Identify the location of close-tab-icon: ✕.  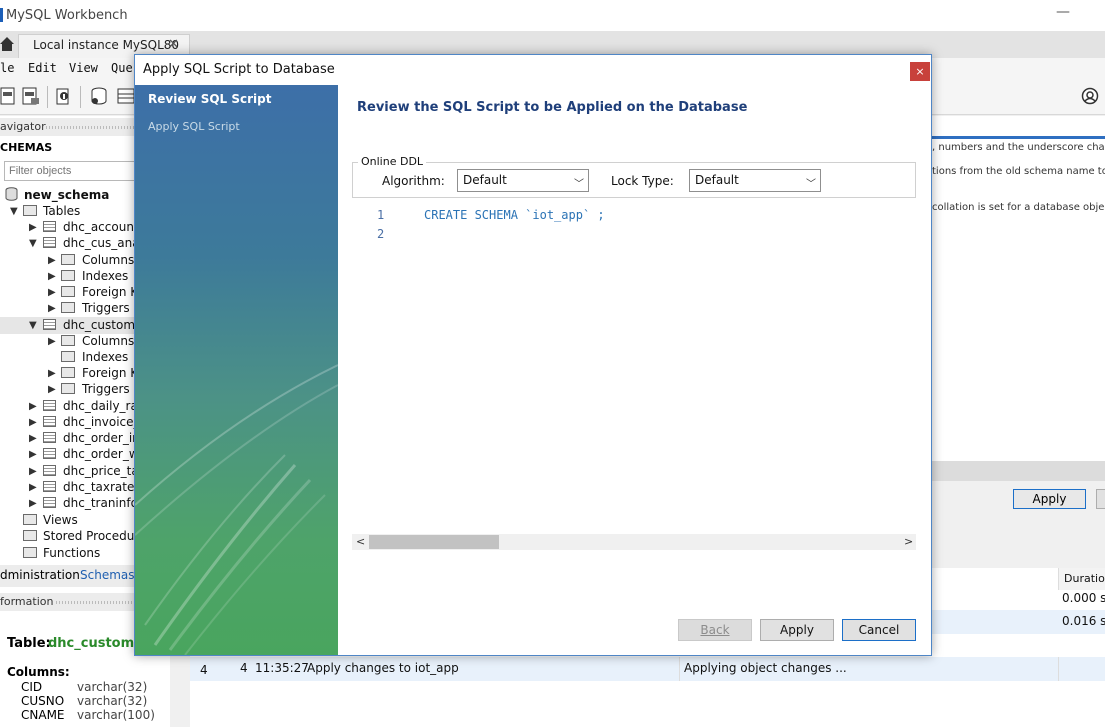
(173, 44).